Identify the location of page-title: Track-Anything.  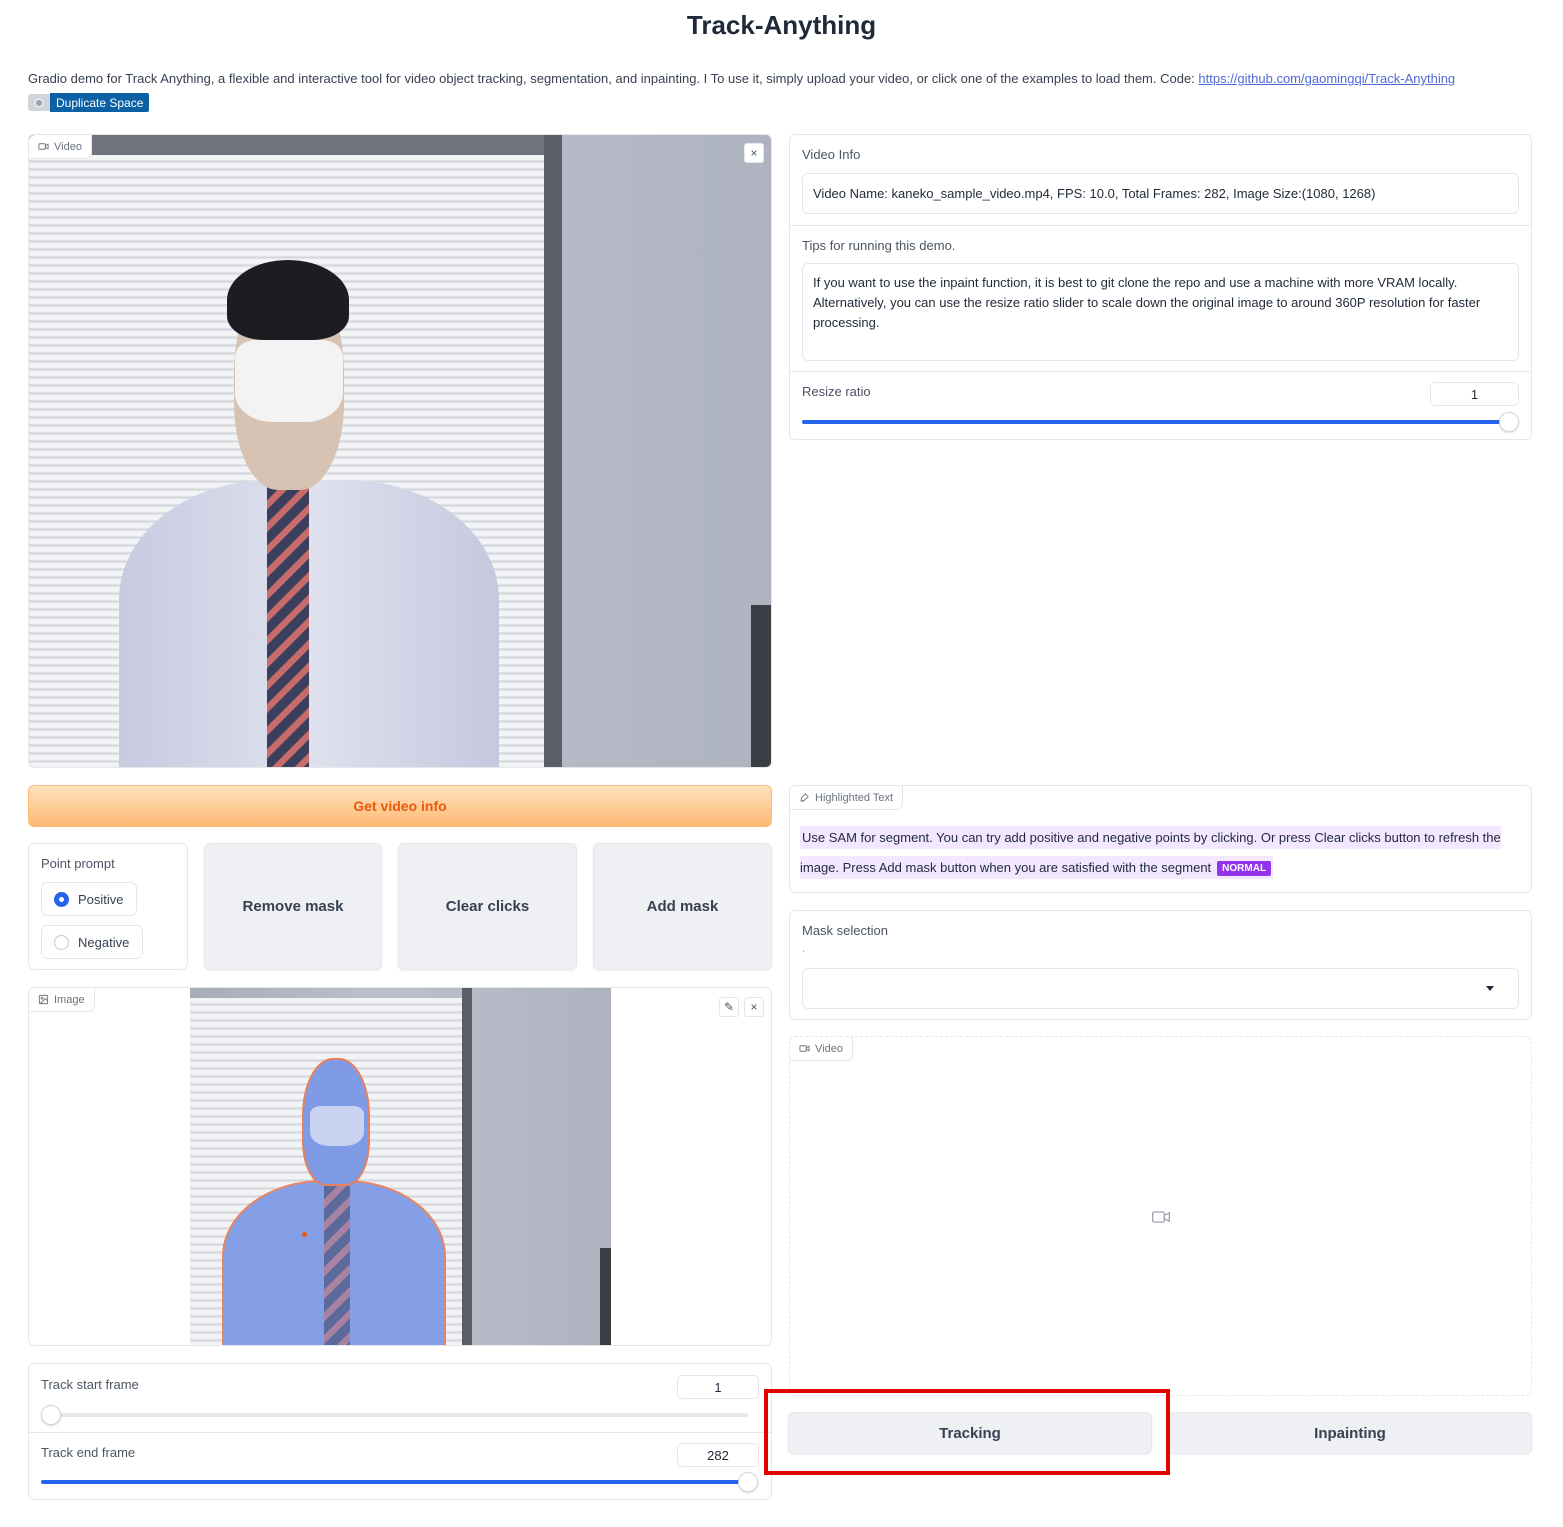
(781, 25).